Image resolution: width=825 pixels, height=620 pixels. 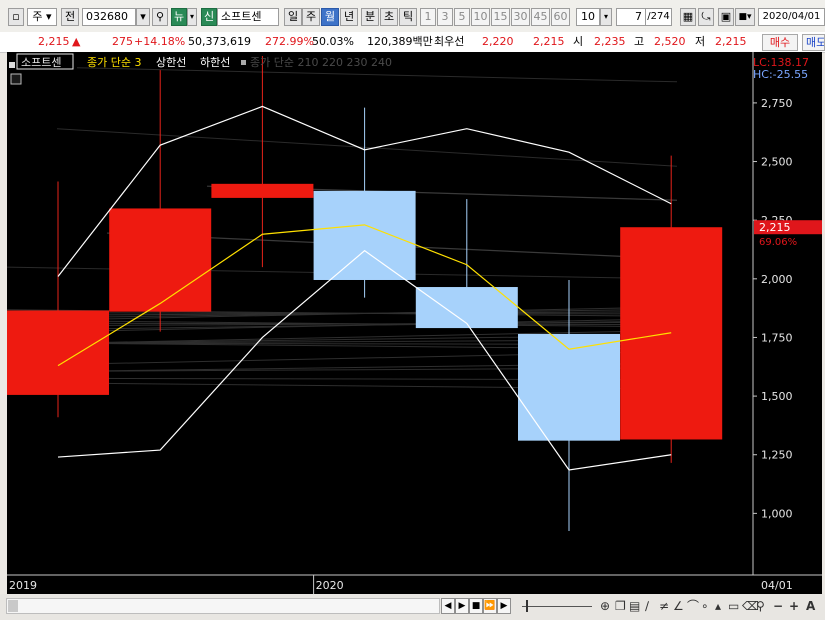 What do you see at coordinates (791, 17) in the screenshot?
I see `date-input: 2020/04/01` at bounding box center [791, 17].